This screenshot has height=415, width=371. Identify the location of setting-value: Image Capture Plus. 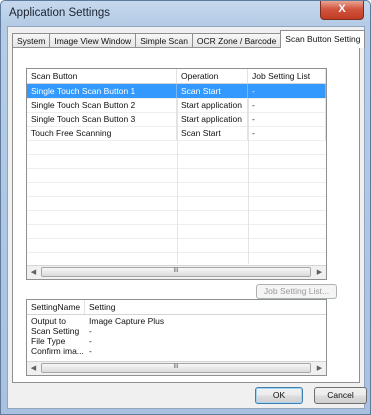
(127, 321).